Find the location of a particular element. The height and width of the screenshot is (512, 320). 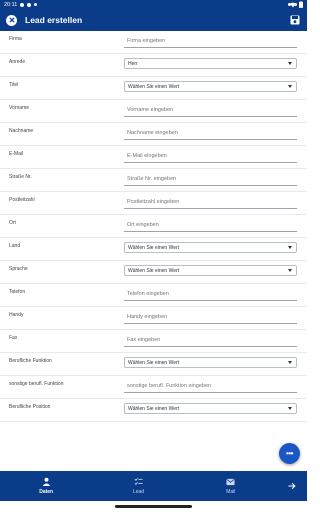

save-button is located at coordinates (295, 20).